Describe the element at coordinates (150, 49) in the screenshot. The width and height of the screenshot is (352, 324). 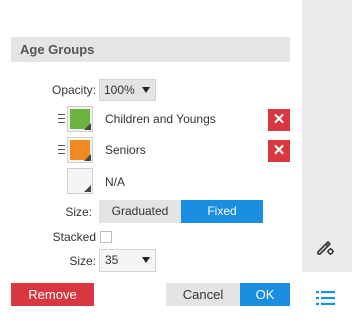
I see `section-header: Age Groups` at that location.